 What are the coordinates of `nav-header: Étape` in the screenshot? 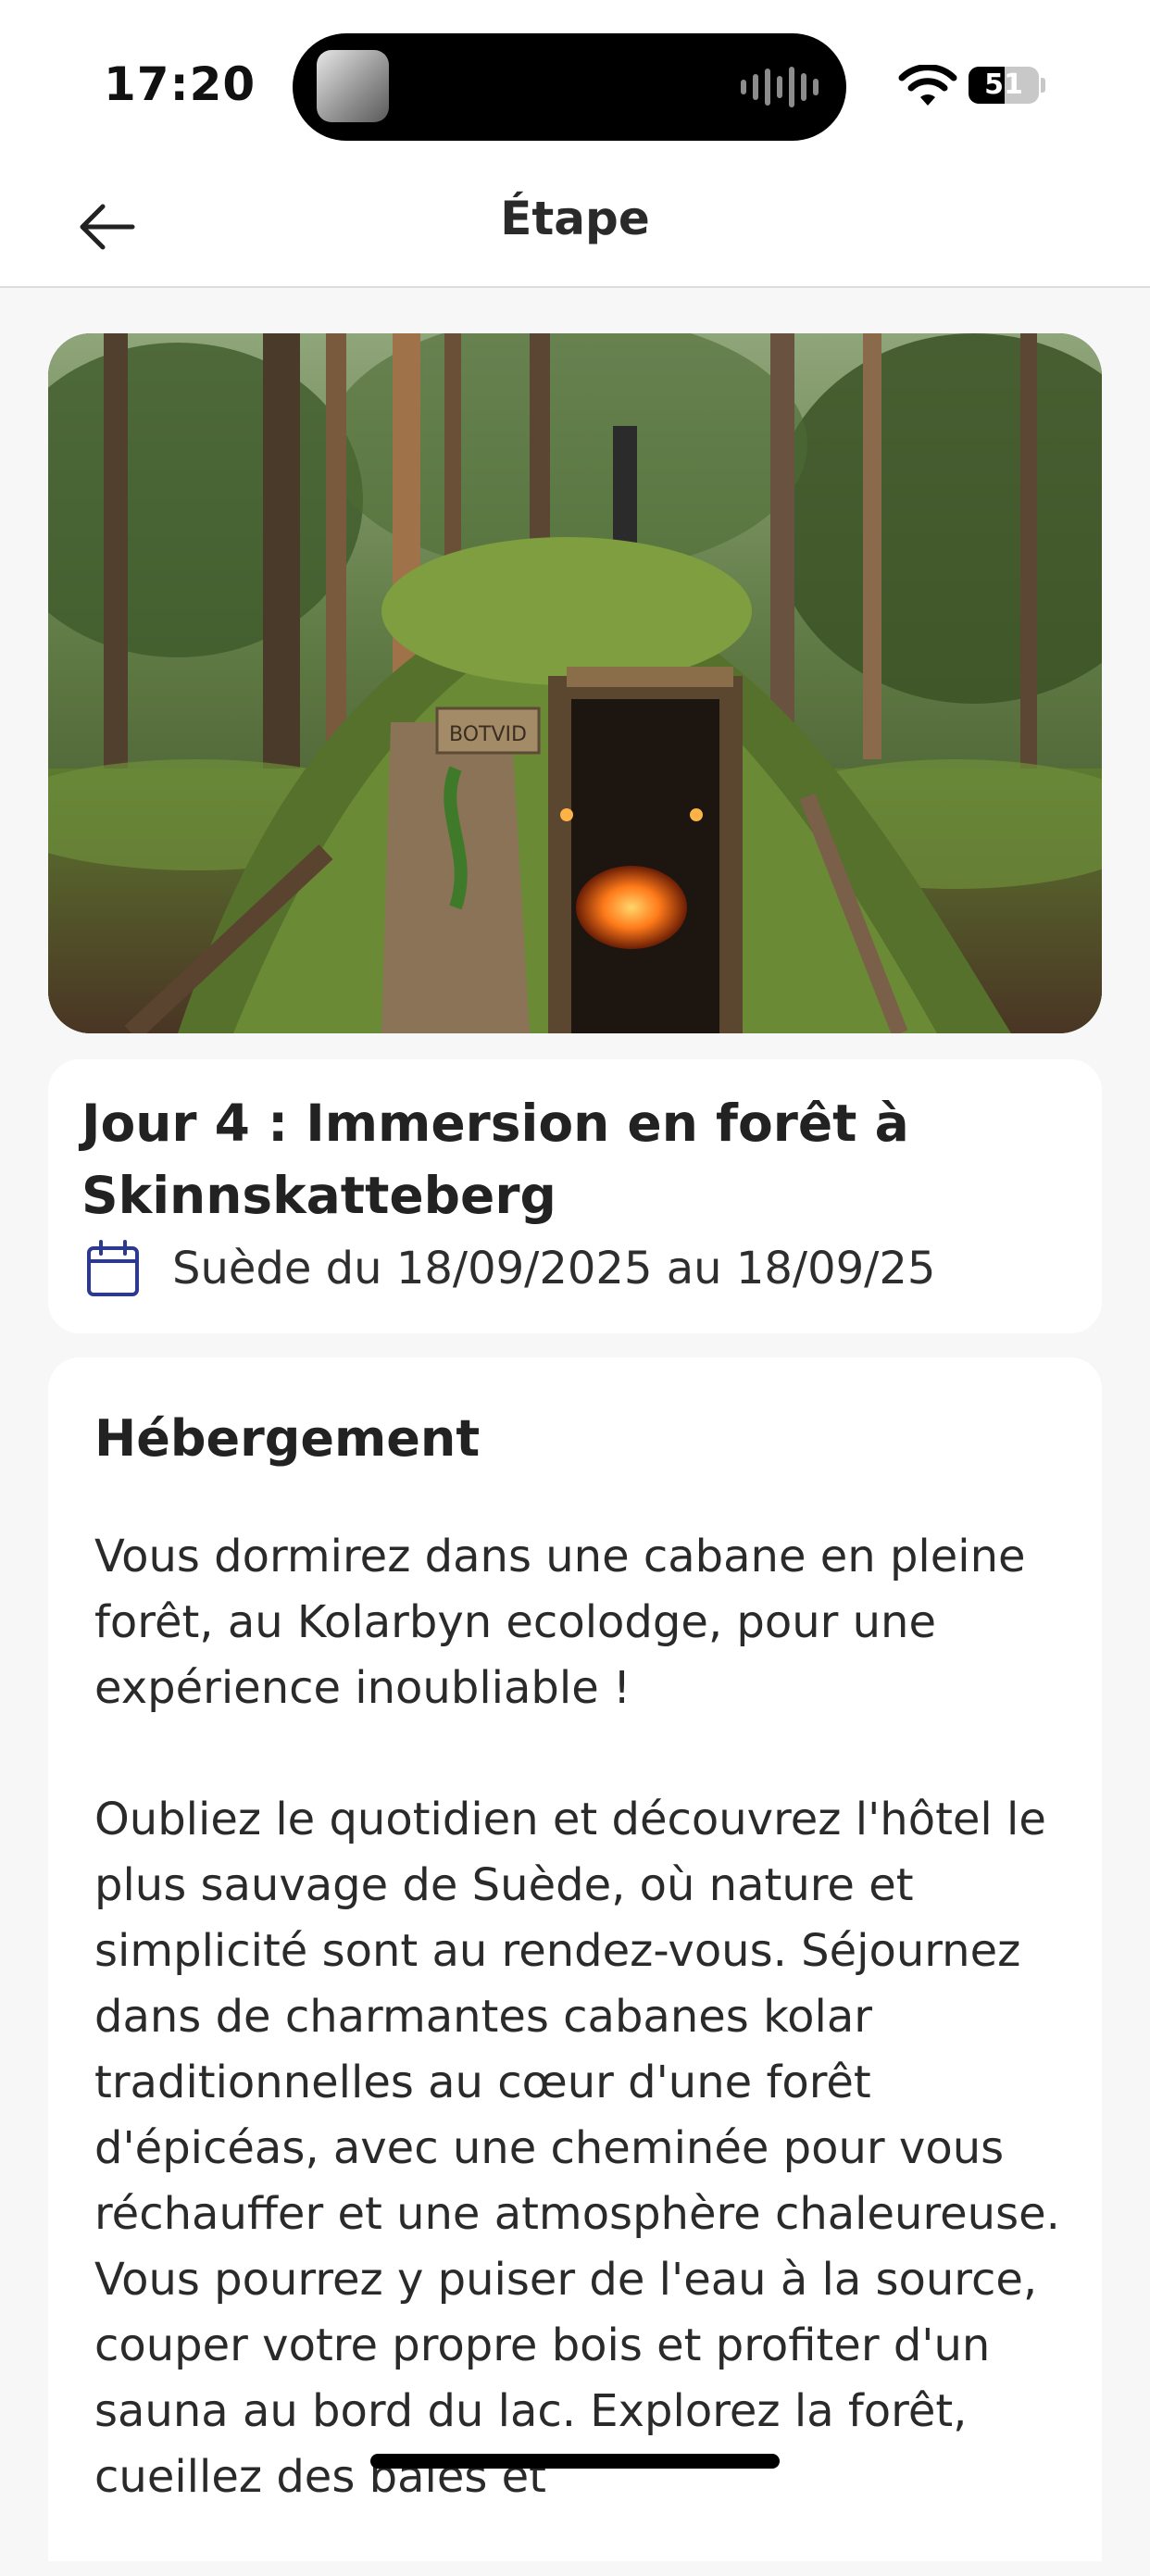 It's located at (575, 225).